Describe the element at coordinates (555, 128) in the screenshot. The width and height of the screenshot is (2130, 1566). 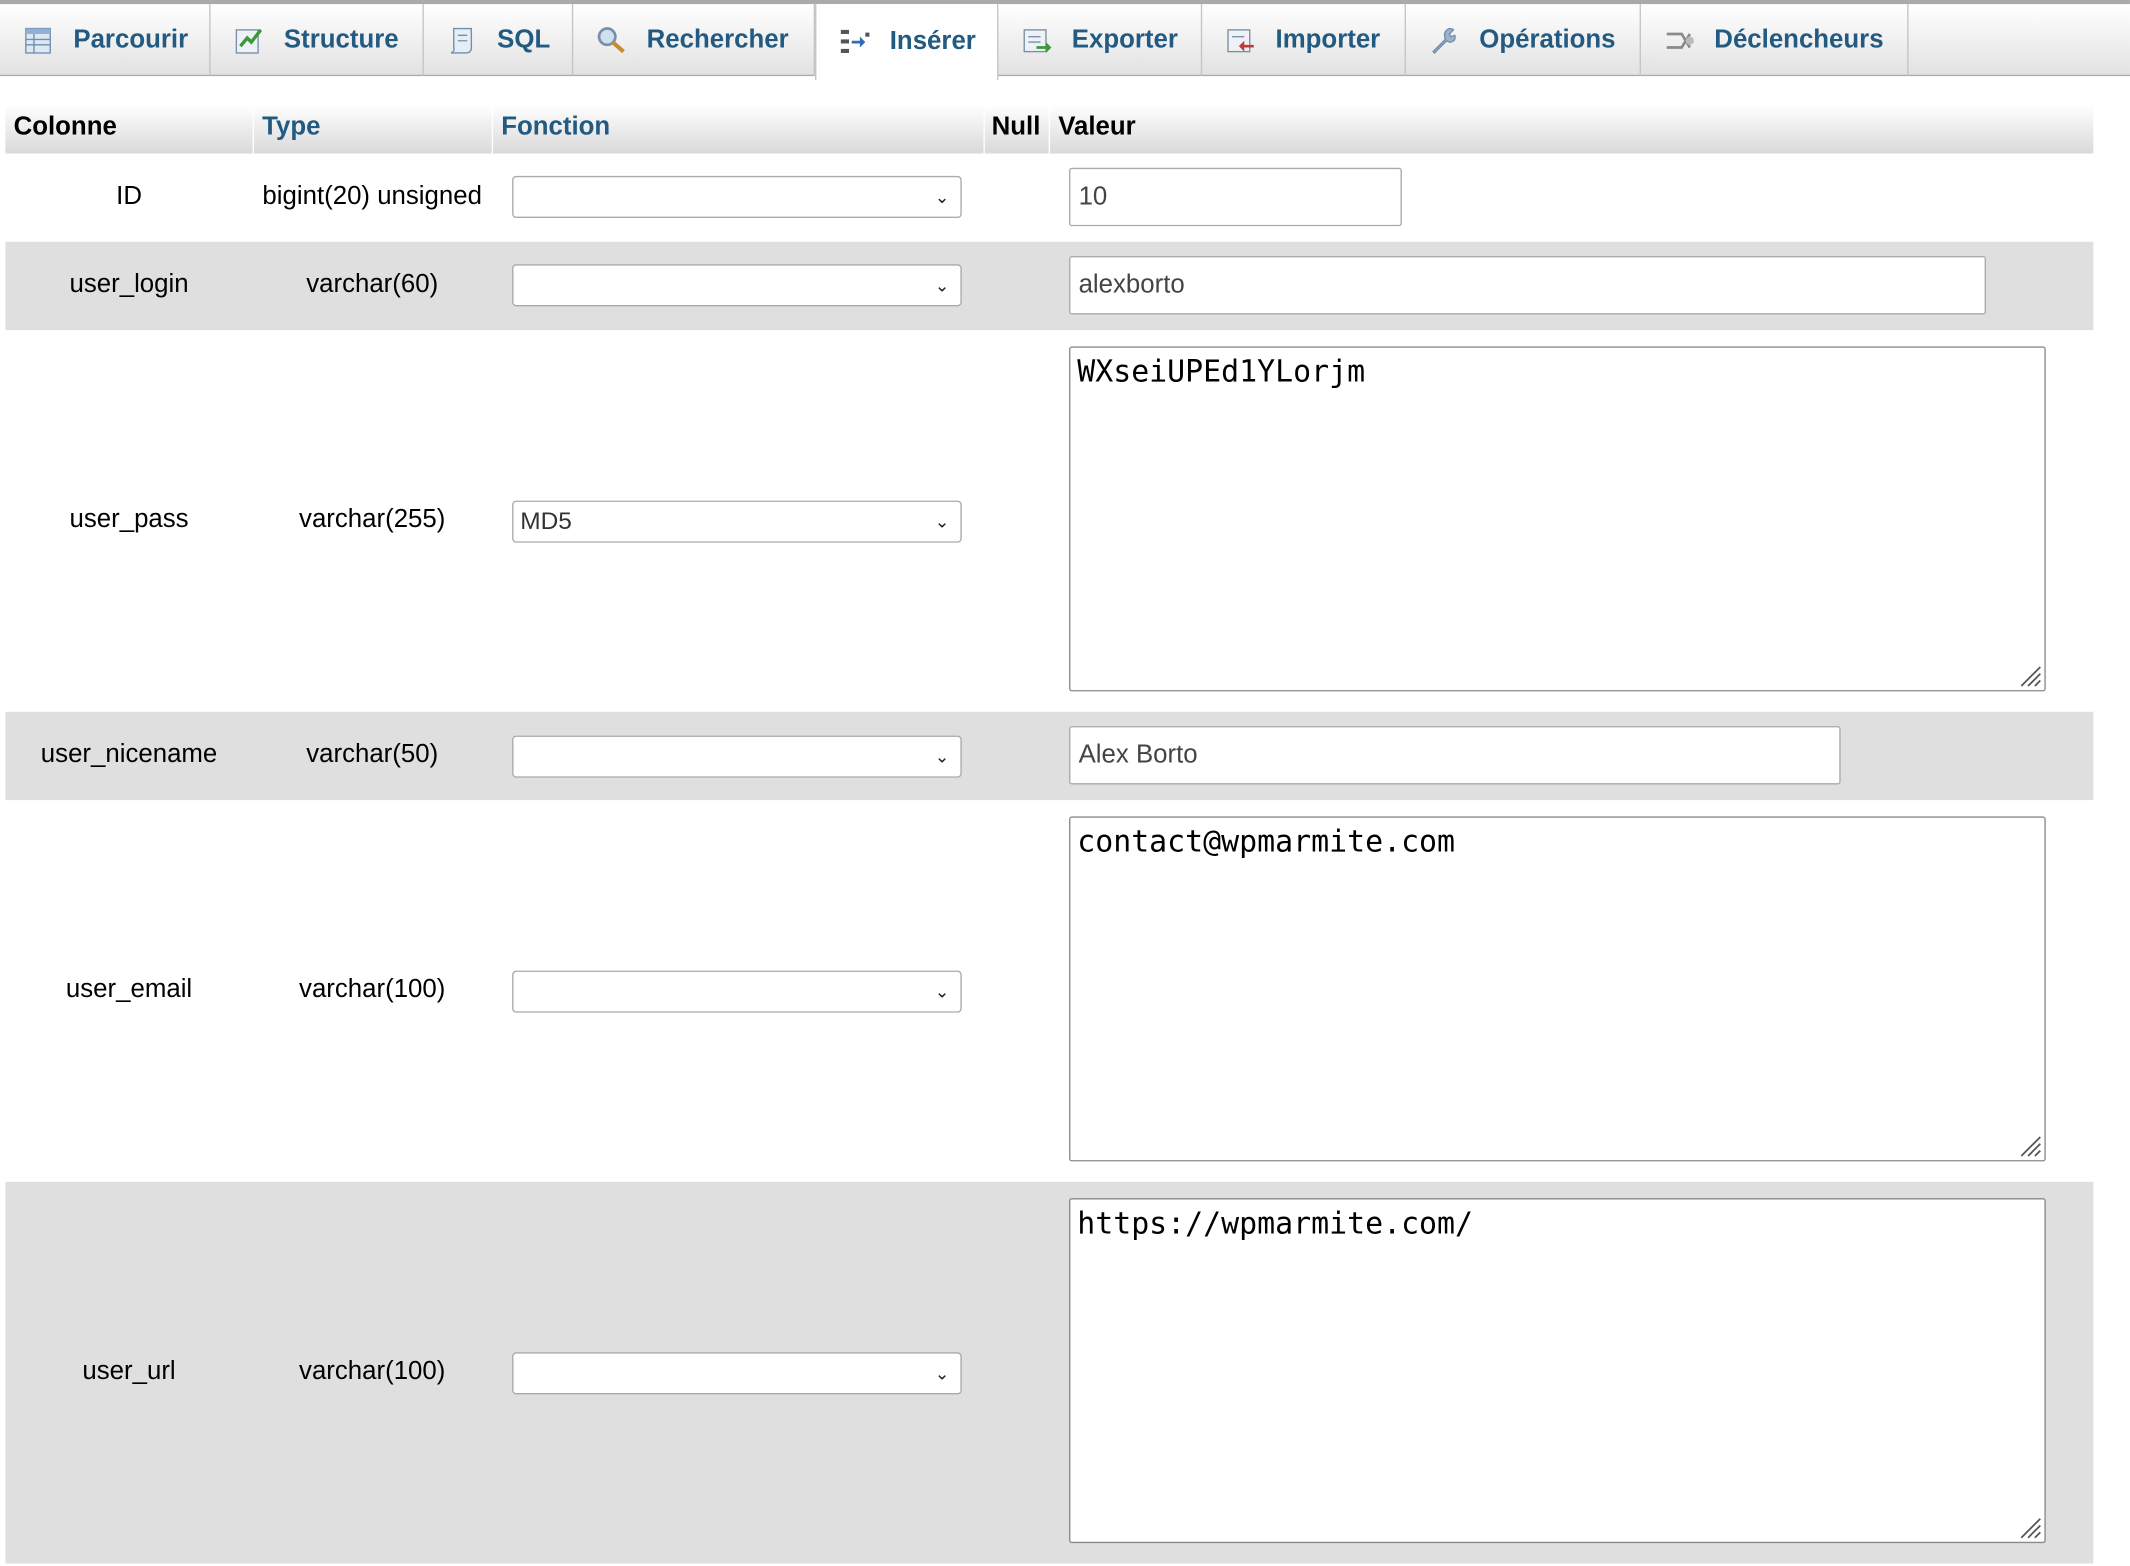
I see `header-fonction: Fonction` at that location.